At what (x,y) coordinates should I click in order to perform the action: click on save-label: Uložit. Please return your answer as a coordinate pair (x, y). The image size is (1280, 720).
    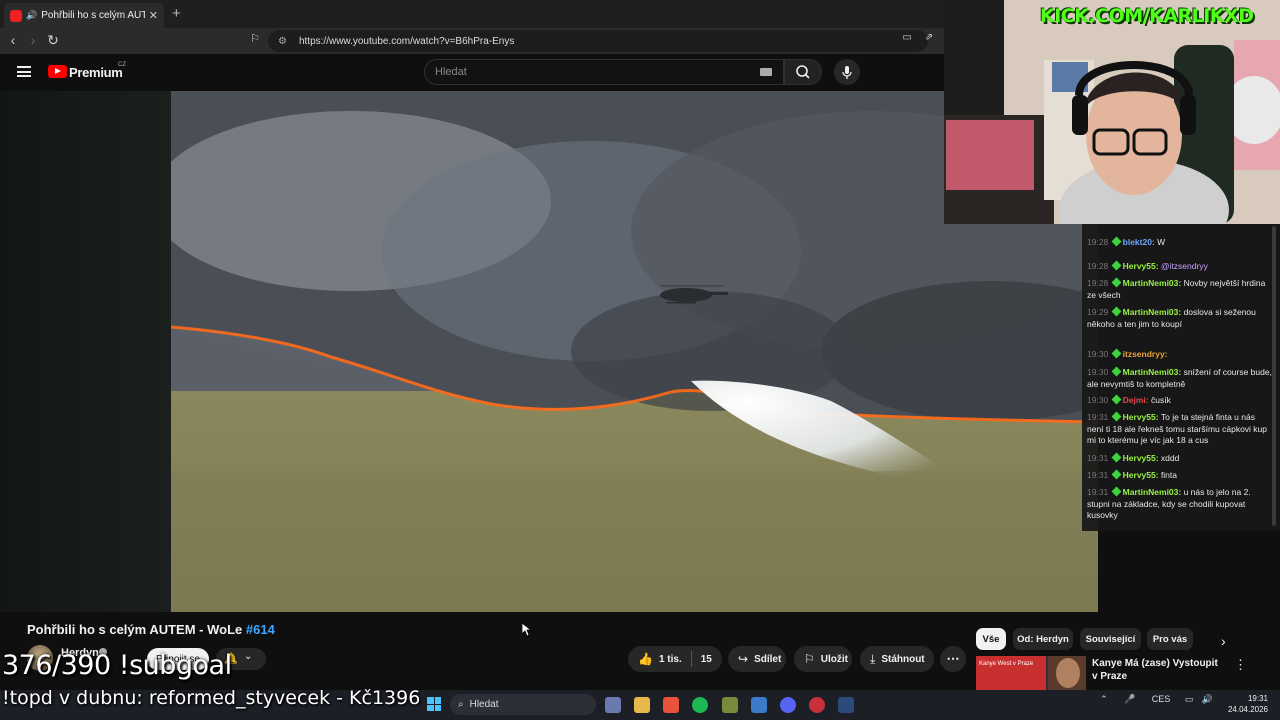
    Looking at the image, I should click on (834, 659).